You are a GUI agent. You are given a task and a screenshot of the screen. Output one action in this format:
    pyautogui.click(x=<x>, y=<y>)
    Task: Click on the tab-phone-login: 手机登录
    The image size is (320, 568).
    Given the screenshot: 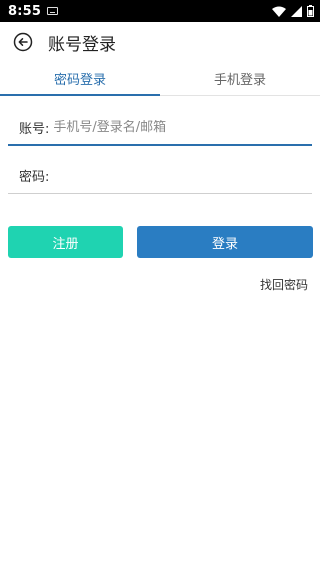 What is the action you would take?
    pyautogui.click(x=240, y=78)
    